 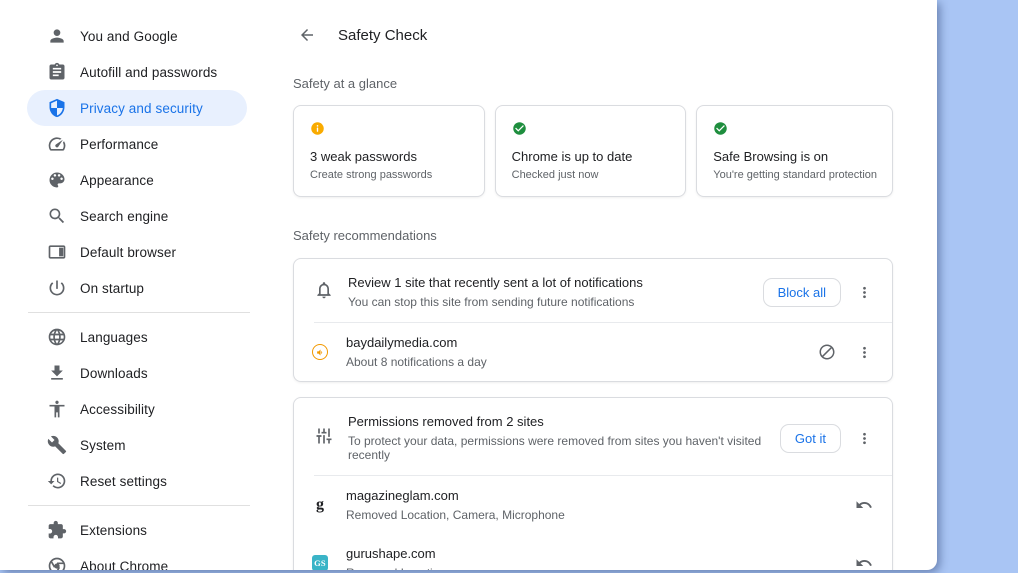 What do you see at coordinates (57, 108) in the screenshot?
I see `shield-icon` at bounding box center [57, 108].